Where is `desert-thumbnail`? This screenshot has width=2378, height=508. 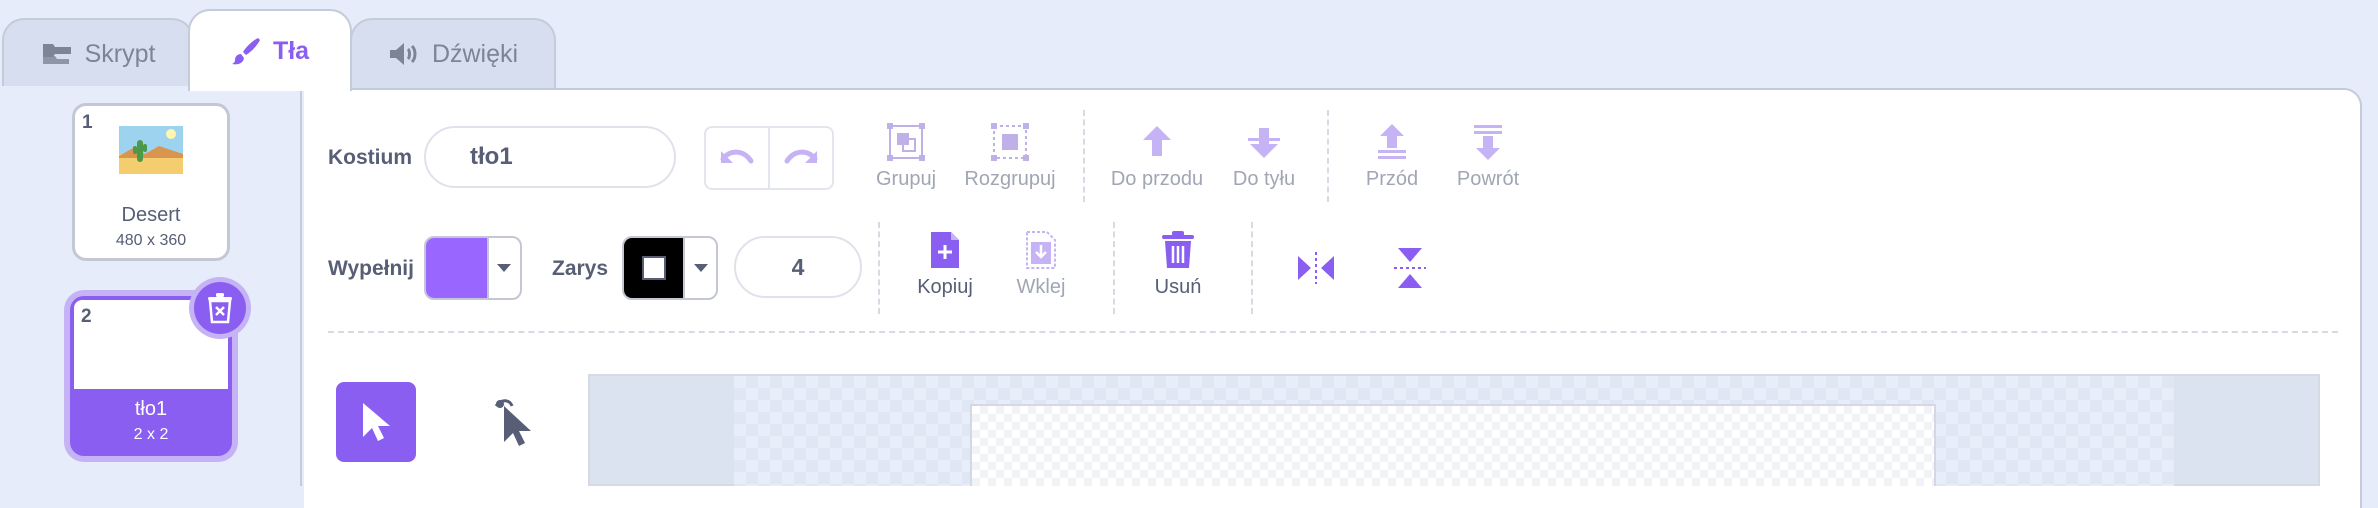
desert-thumbnail is located at coordinates (151, 150).